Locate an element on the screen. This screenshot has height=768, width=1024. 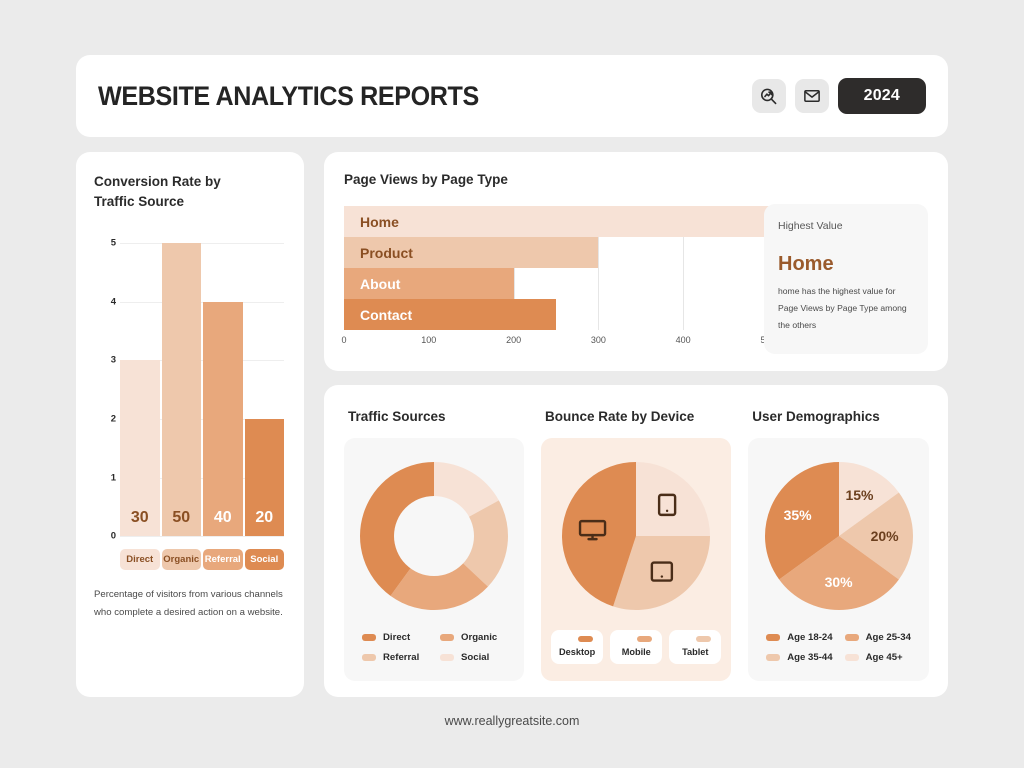
search-analytics-icon is located at coordinates (769, 96).